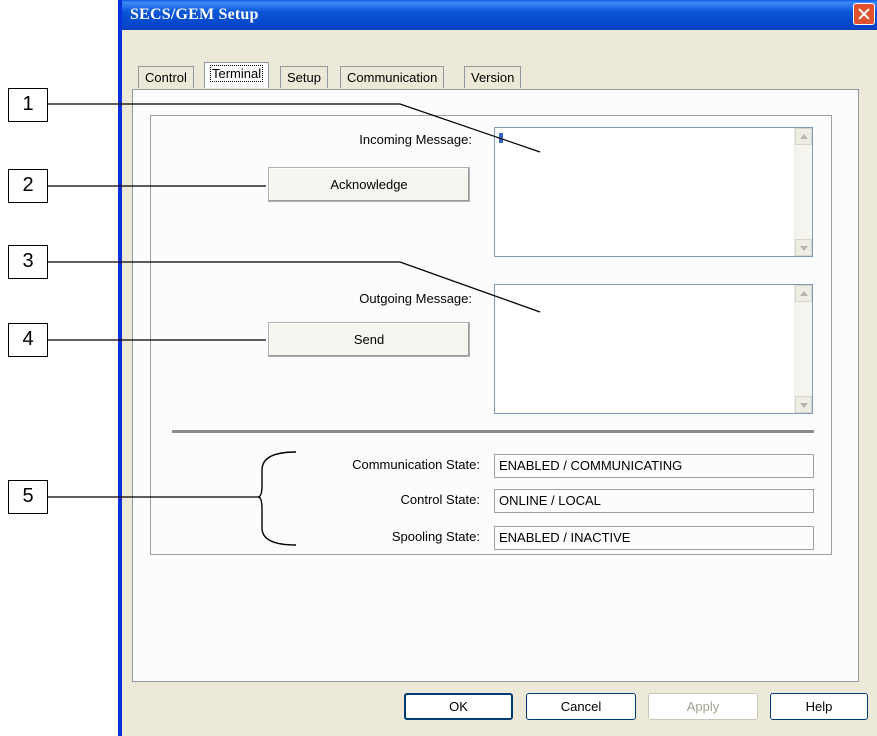 The image size is (877, 736). What do you see at coordinates (654, 466) in the screenshot?
I see `communication-state-field: ENABLED / COMMUNICATING` at bounding box center [654, 466].